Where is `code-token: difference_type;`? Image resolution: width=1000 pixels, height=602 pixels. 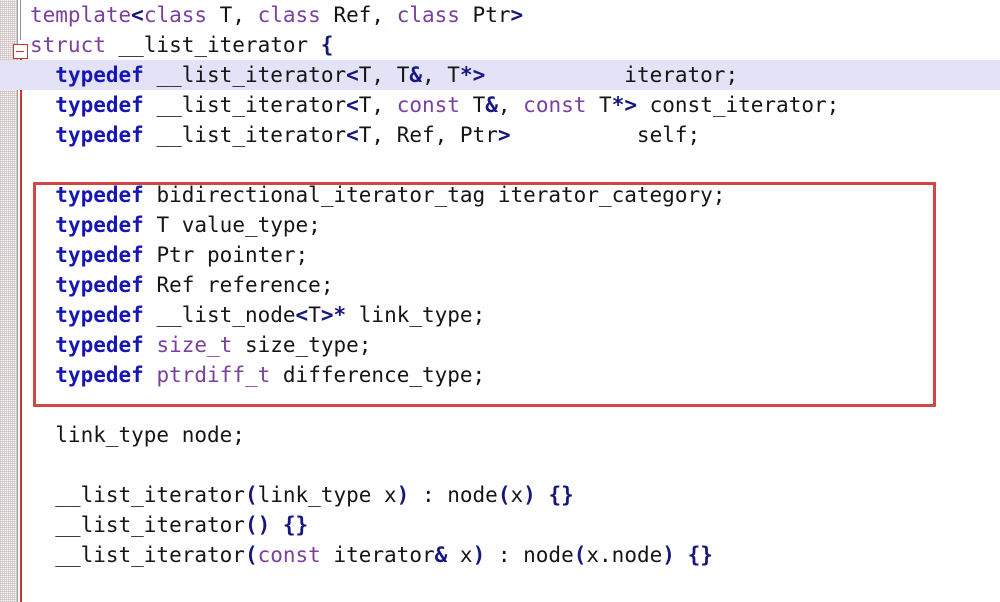 code-token: difference_type; is located at coordinates (378, 375).